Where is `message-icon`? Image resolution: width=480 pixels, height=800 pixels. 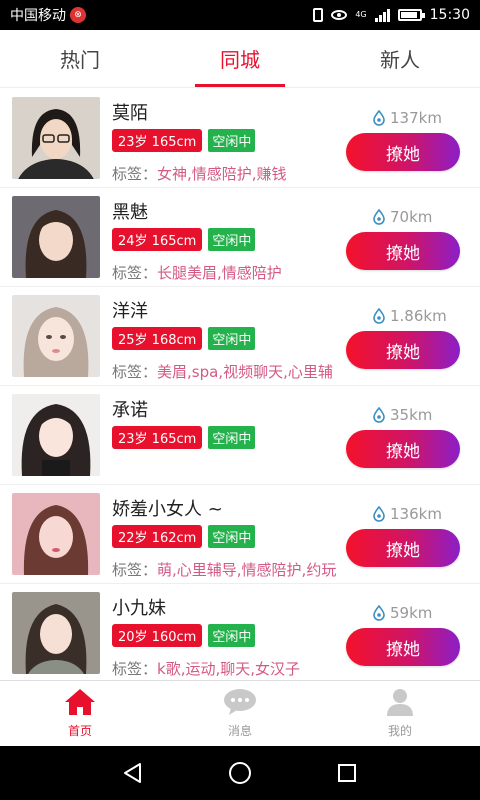
message-icon is located at coordinates (240, 702).